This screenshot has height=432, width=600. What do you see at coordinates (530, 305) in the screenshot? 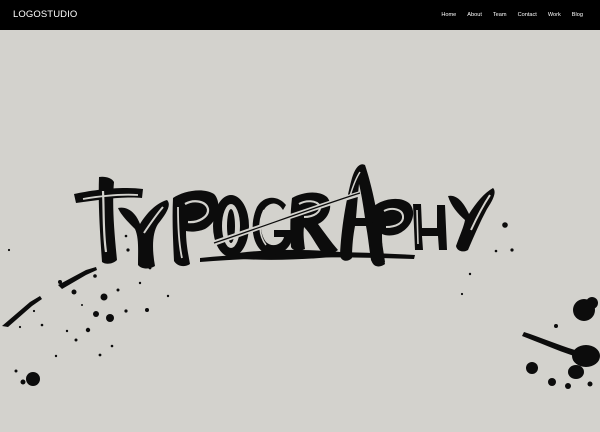
I see `ink-splatter-right` at bounding box center [530, 305].